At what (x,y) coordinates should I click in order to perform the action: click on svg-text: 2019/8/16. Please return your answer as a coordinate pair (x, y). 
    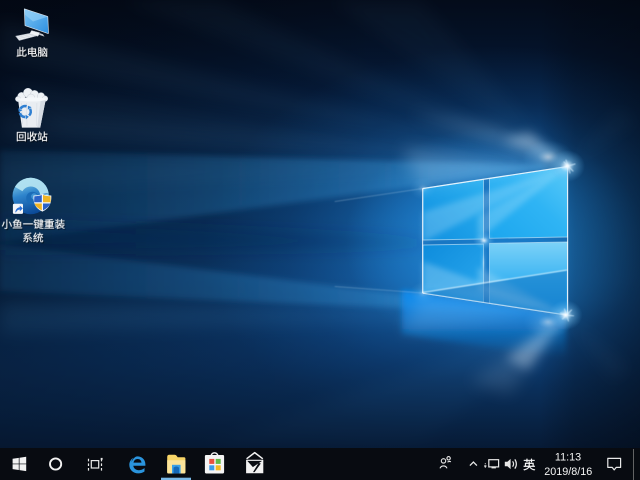
    Looking at the image, I should click on (568, 472).